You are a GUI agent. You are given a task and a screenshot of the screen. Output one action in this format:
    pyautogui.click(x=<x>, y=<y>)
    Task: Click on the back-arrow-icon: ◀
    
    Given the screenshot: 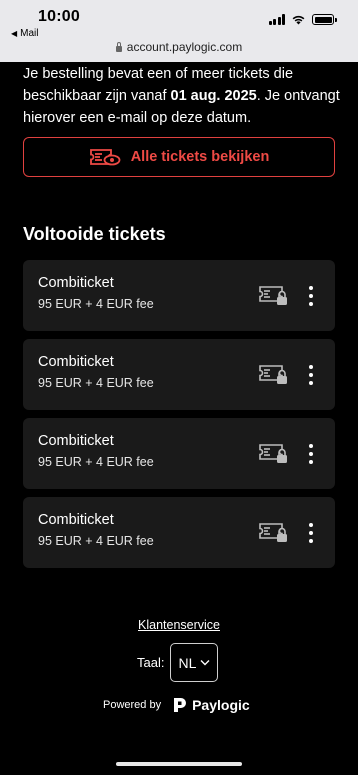 What is the action you would take?
    pyautogui.click(x=14, y=33)
    